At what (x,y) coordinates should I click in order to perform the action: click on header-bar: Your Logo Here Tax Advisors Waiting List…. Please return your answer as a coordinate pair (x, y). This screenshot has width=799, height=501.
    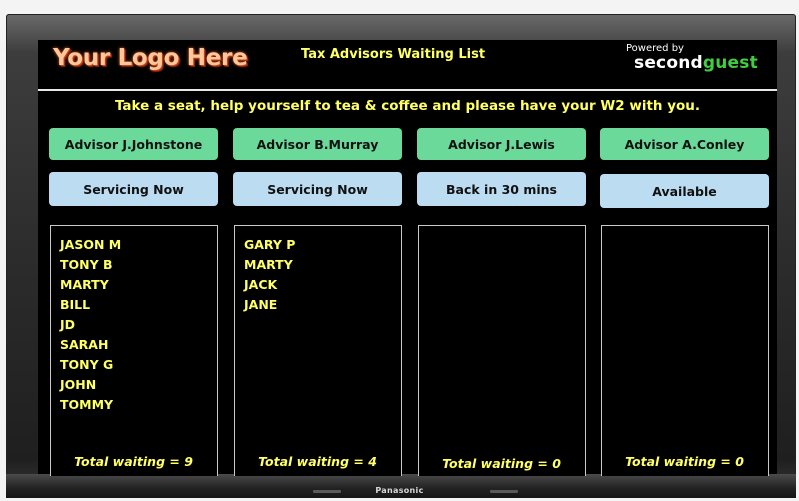
    Looking at the image, I should click on (407, 65).